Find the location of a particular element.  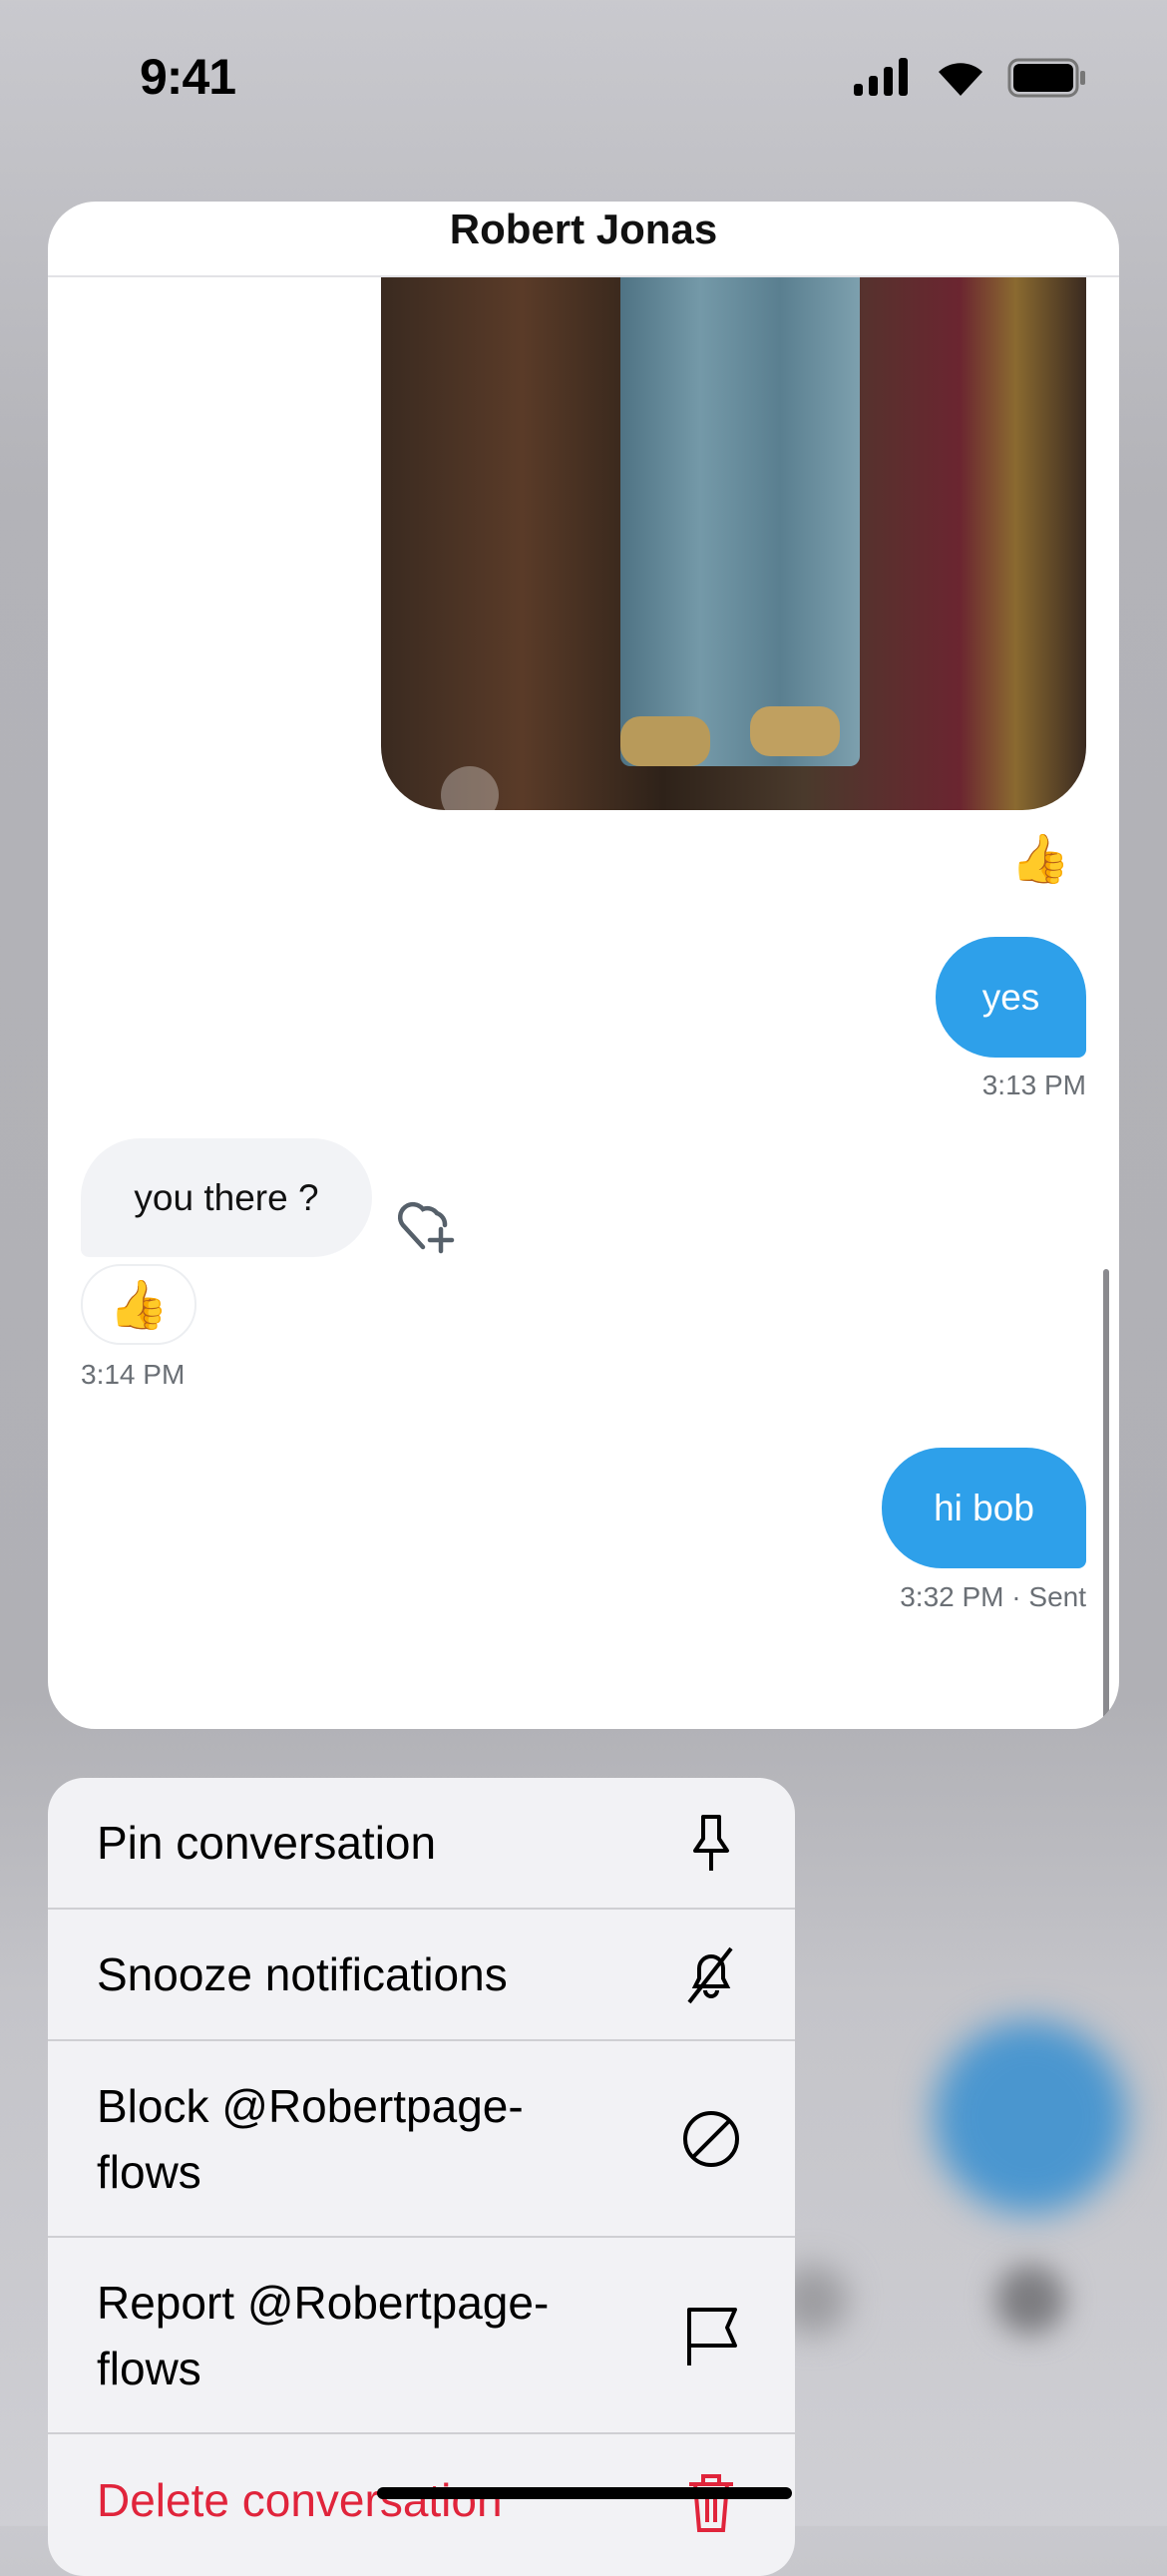

pin-icon is located at coordinates (711, 1843).